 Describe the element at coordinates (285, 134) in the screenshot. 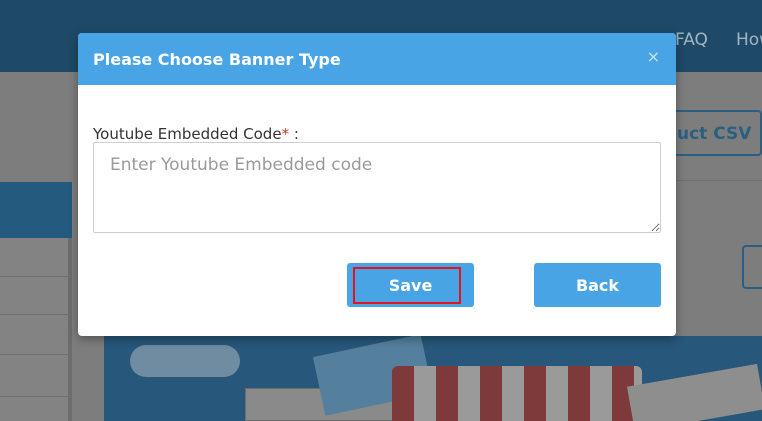

I see `required-marker: *` at that location.